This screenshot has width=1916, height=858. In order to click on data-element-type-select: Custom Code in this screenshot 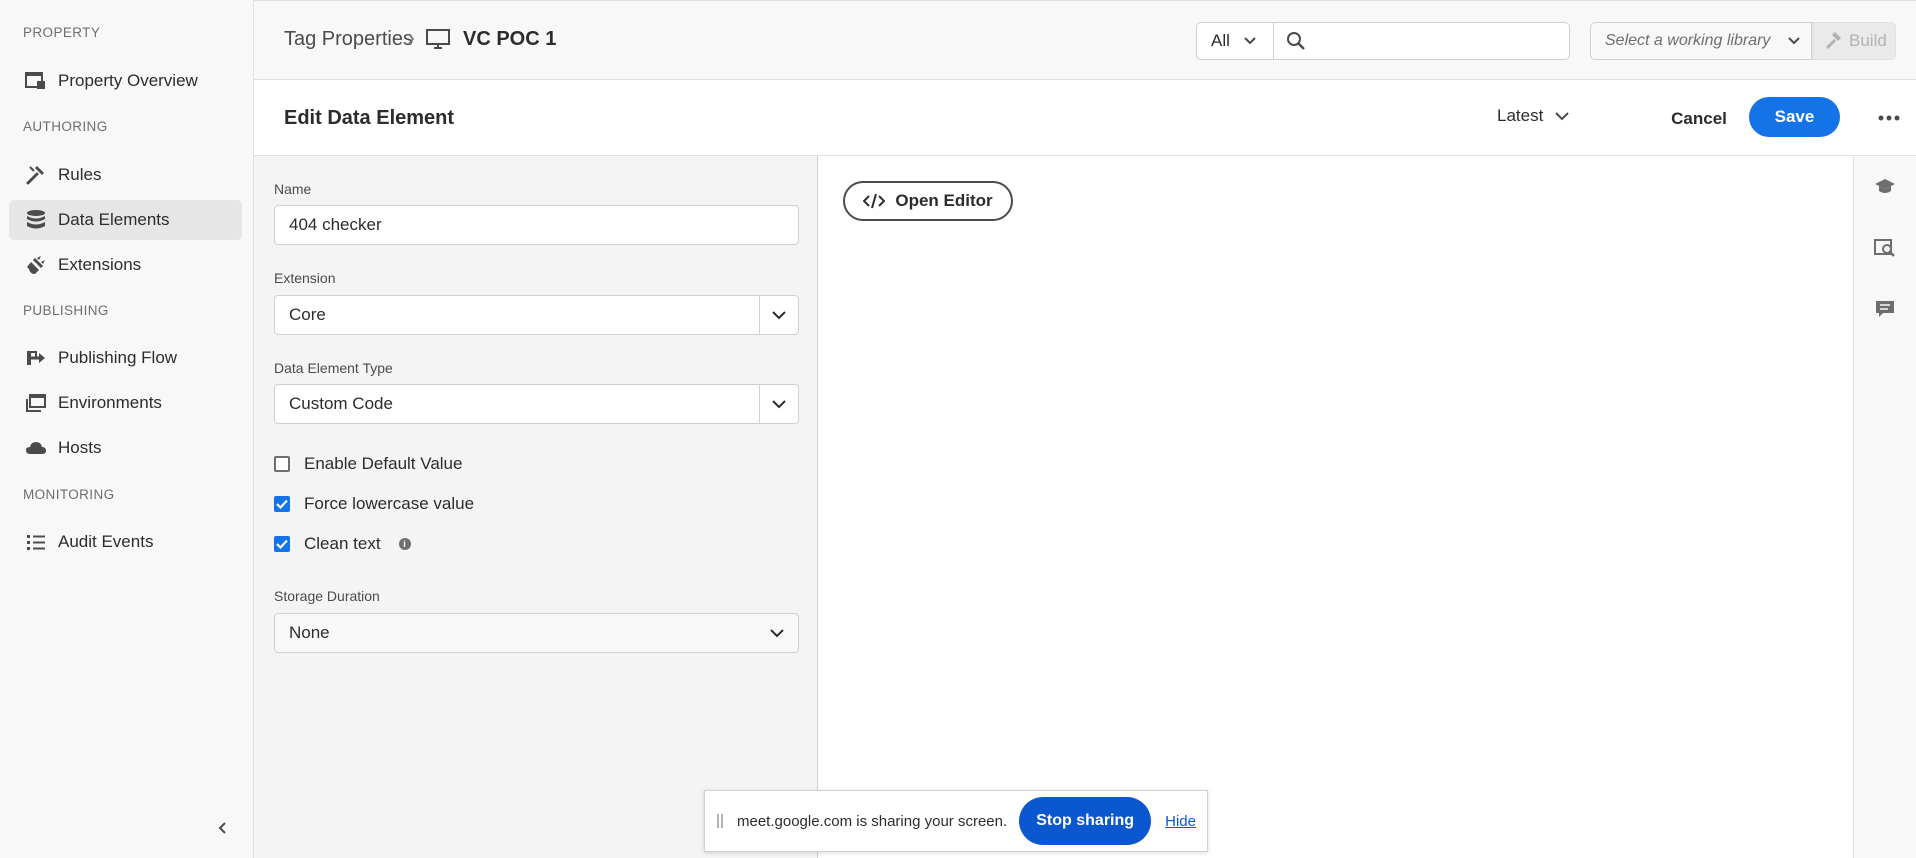, I will do `click(536, 404)`.